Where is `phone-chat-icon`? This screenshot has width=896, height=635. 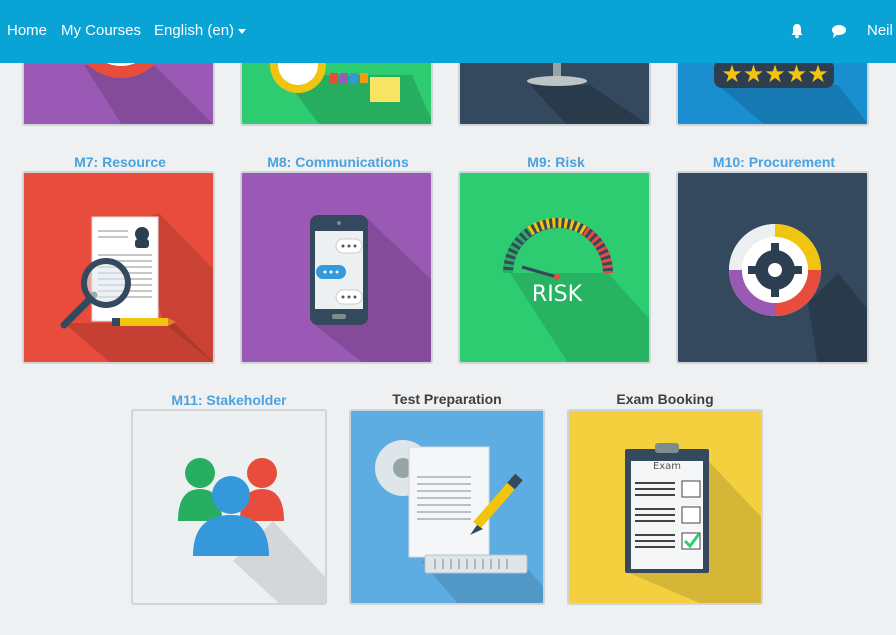 phone-chat-icon is located at coordinates (370, 288).